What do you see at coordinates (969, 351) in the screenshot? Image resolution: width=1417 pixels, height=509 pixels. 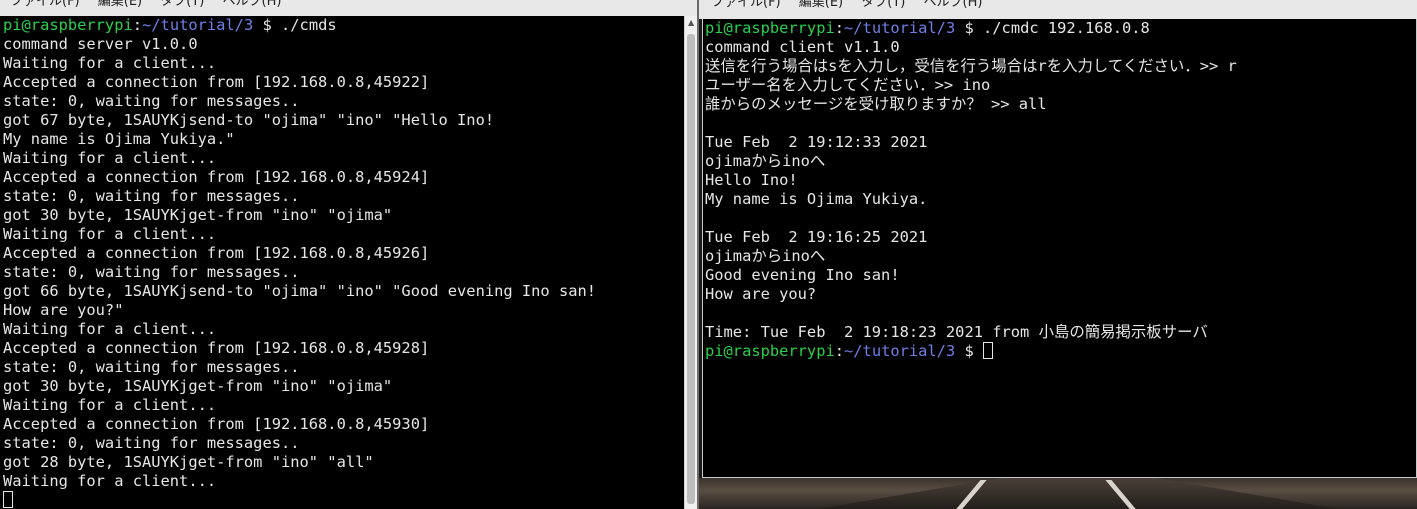 I see `prompt-command: $` at bounding box center [969, 351].